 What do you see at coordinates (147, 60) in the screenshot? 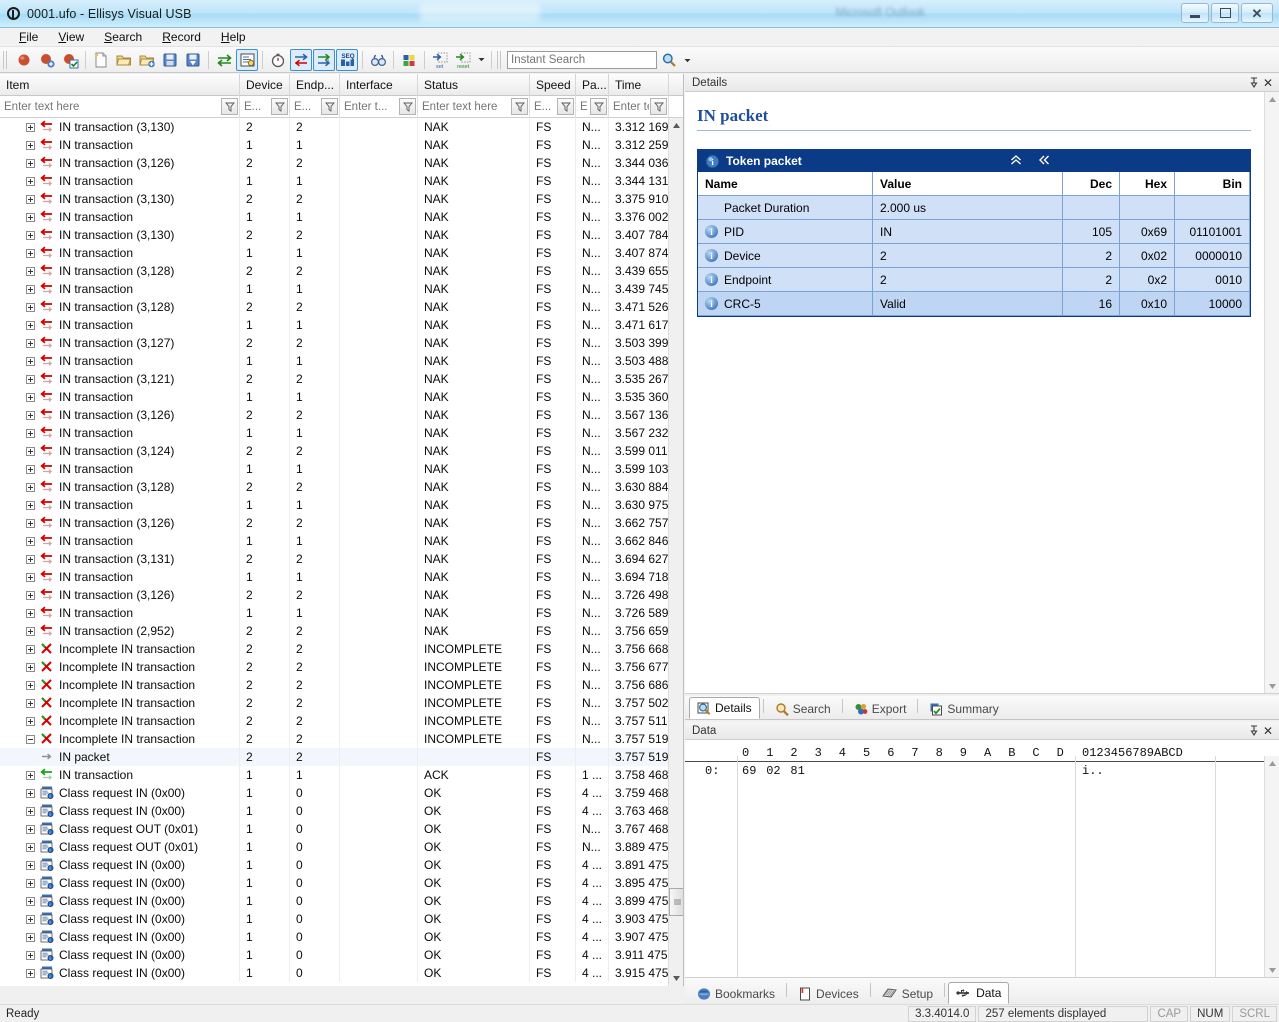
I see `open-add-button` at bounding box center [147, 60].